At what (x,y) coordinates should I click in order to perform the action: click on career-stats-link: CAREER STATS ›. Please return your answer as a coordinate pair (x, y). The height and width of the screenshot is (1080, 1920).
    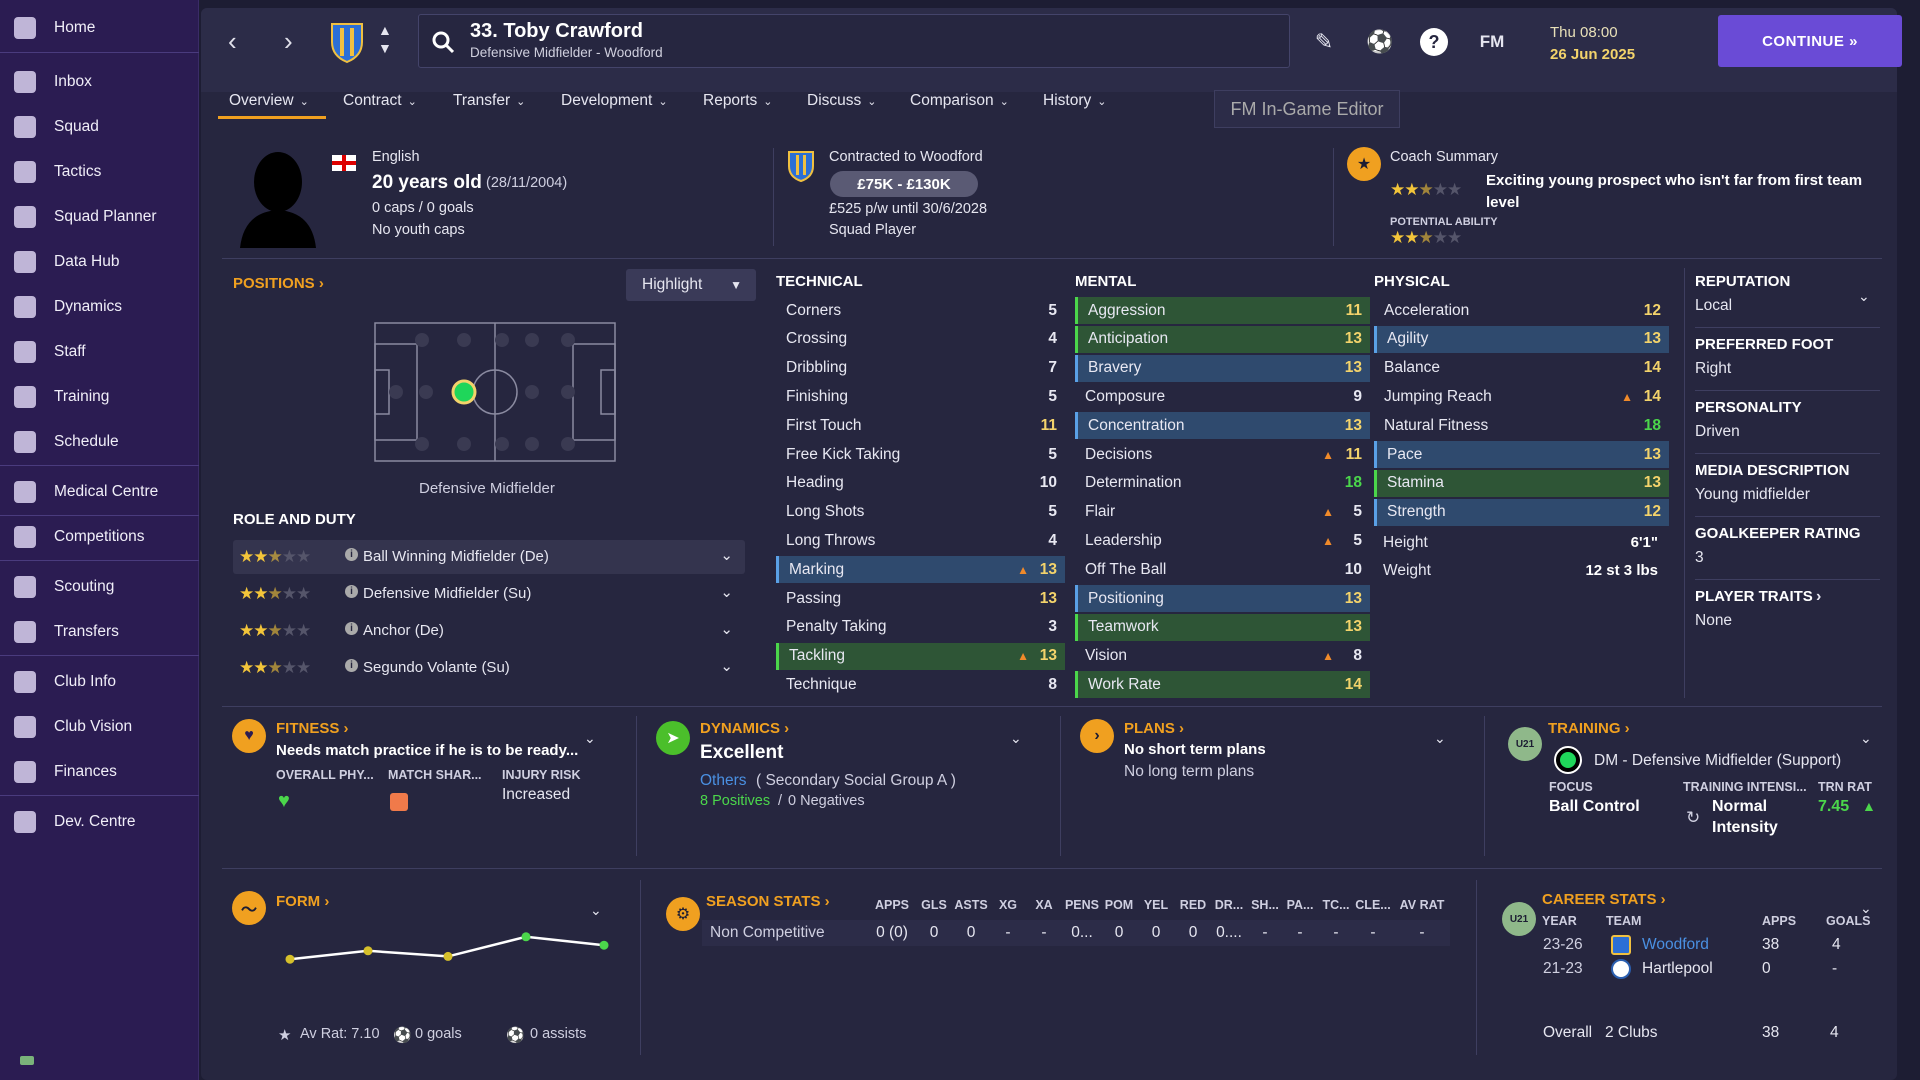
    Looking at the image, I should click on (1604, 899).